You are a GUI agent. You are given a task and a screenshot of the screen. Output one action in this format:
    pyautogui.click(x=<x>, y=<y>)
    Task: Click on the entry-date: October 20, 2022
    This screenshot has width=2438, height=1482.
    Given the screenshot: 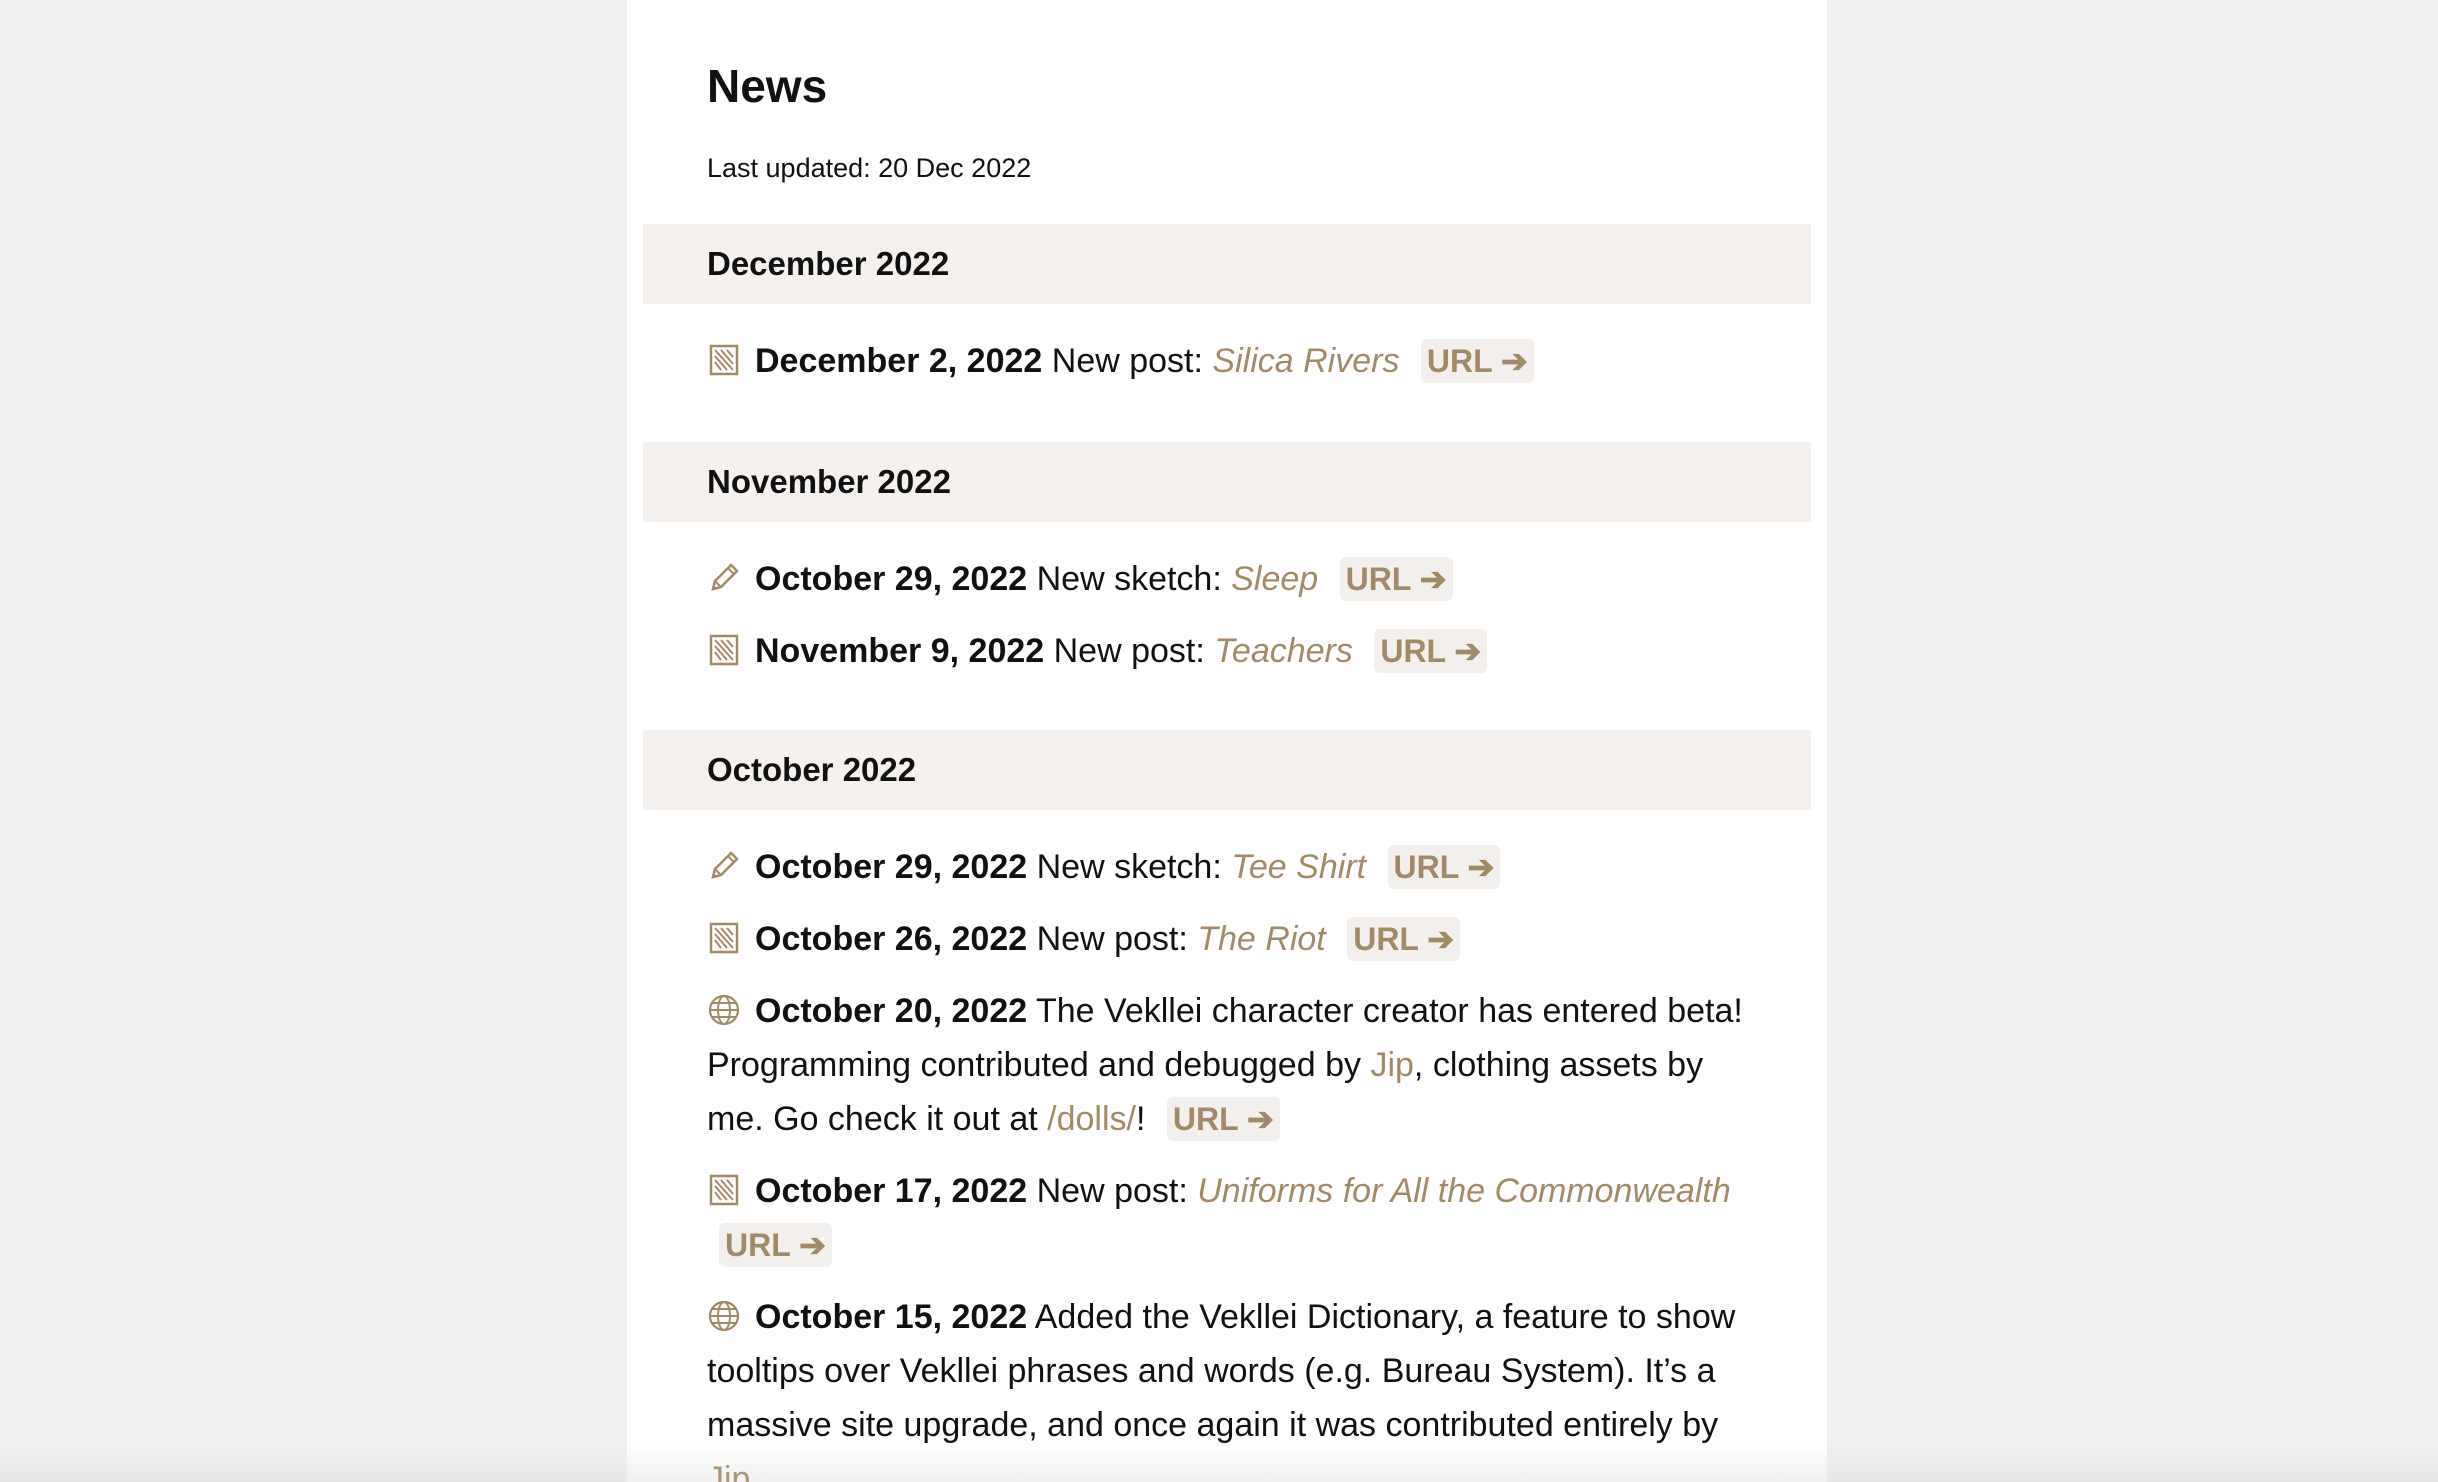 What is the action you would take?
    pyautogui.click(x=891, y=1011)
    